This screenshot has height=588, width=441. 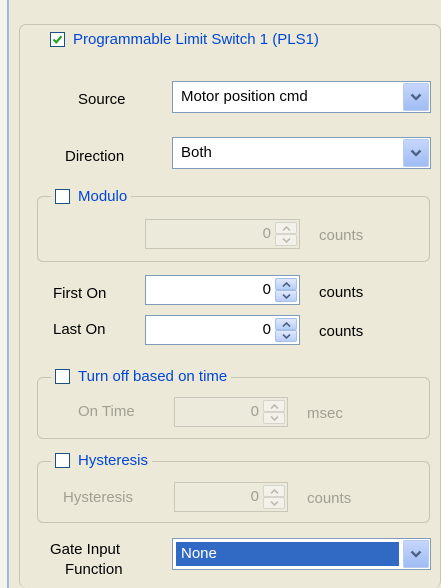 What do you see at coordinates (80, 293) in the screenshot?
I see `first-on-label: First On` at bounding box center [80, 293].